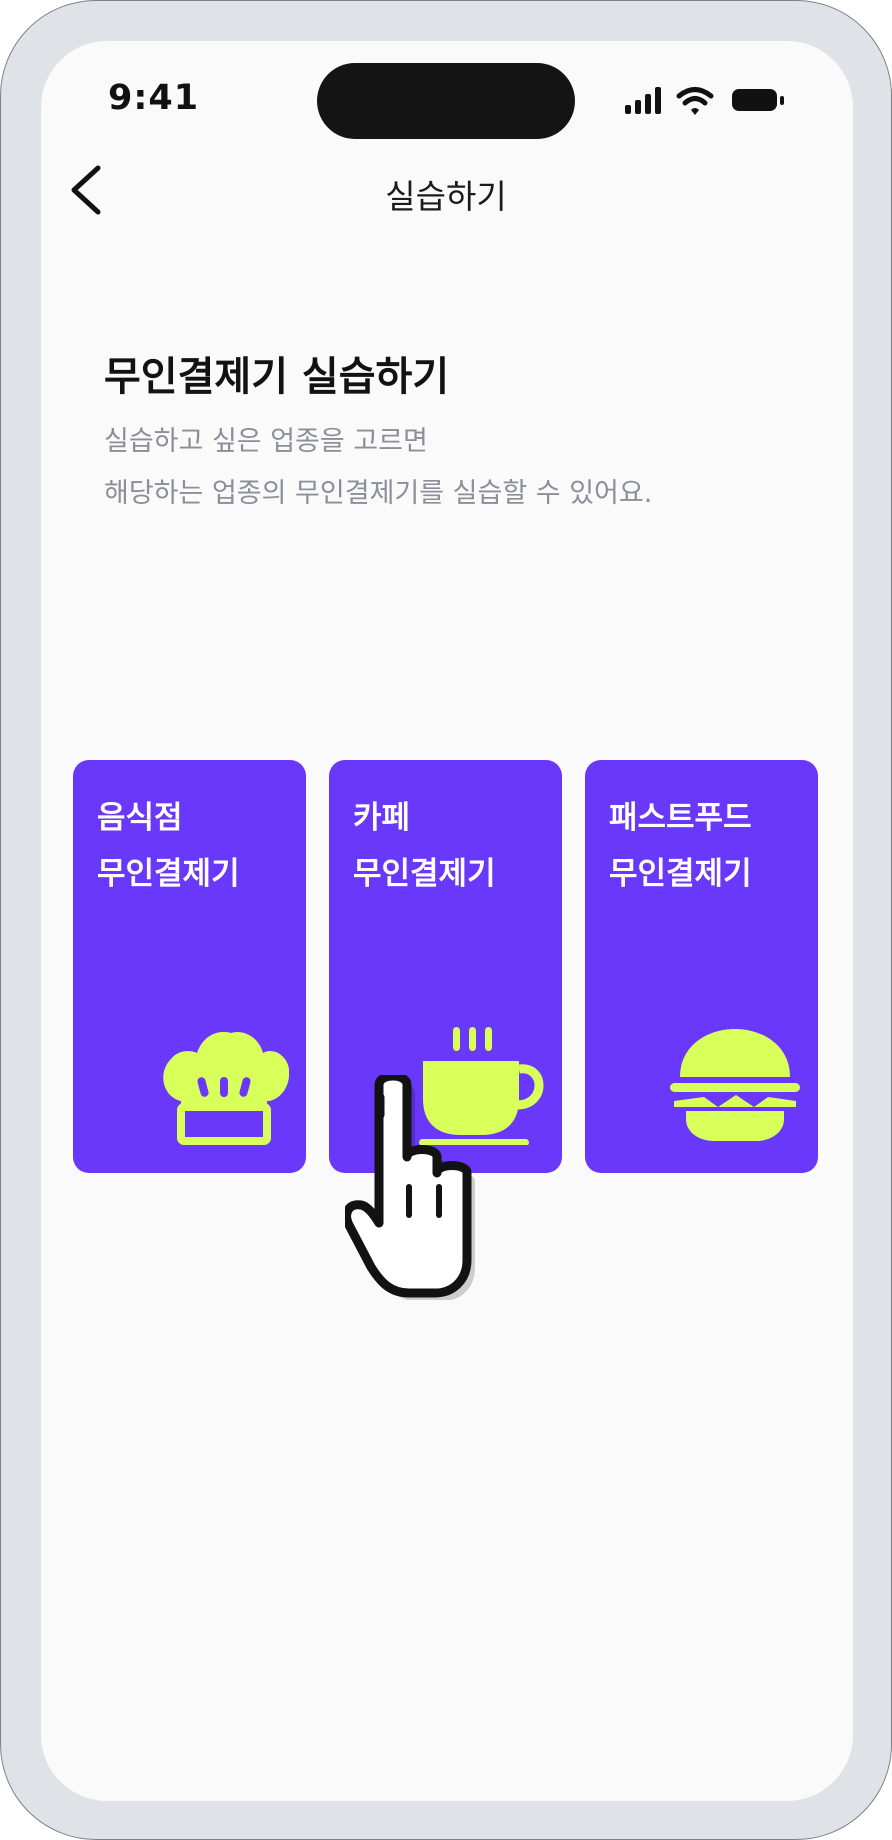 The height and width of the screenshot is (1840, 892). I want to click on card-title: 카페 무인결제기, so click(424, 846).